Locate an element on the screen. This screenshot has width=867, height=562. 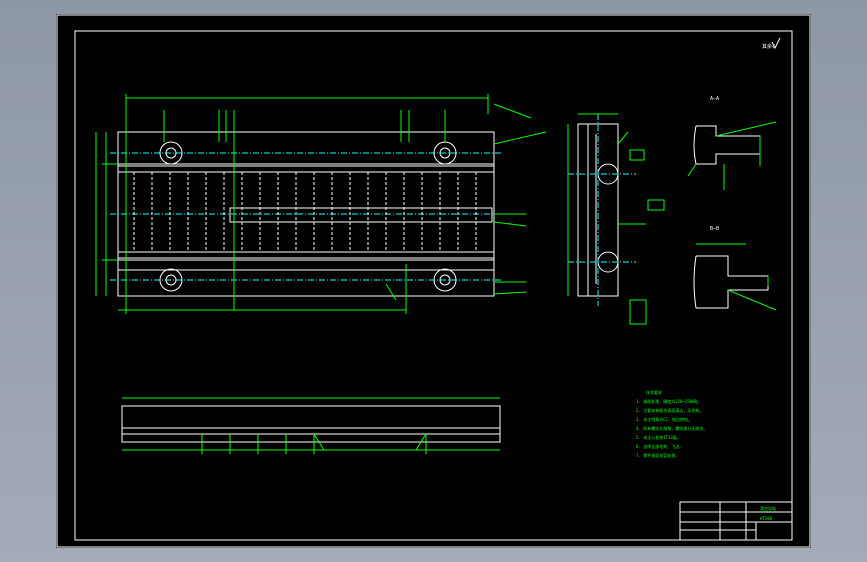
tech-req-4: 4. 所有螺纹孔倒角，螺纹部分无损伤。 is located at coordinates (671, 428).